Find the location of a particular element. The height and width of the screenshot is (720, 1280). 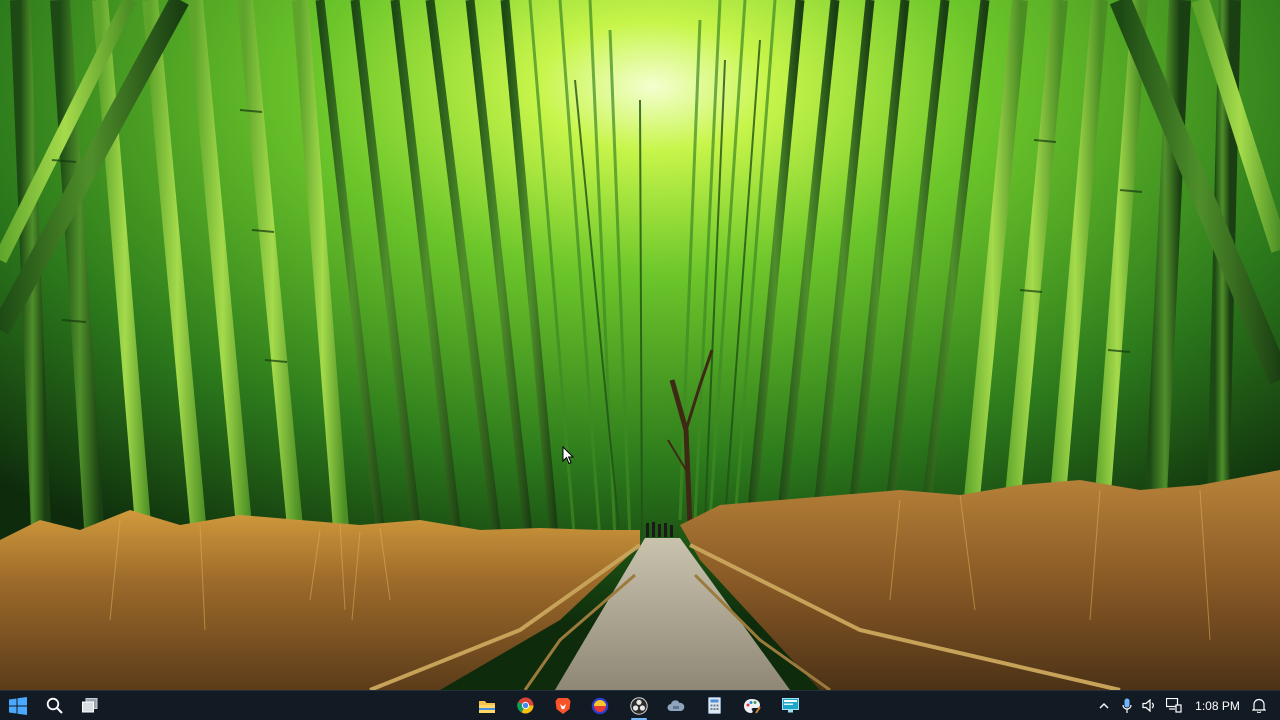

taskbar-app-brave is located at coordinates (563, 705).